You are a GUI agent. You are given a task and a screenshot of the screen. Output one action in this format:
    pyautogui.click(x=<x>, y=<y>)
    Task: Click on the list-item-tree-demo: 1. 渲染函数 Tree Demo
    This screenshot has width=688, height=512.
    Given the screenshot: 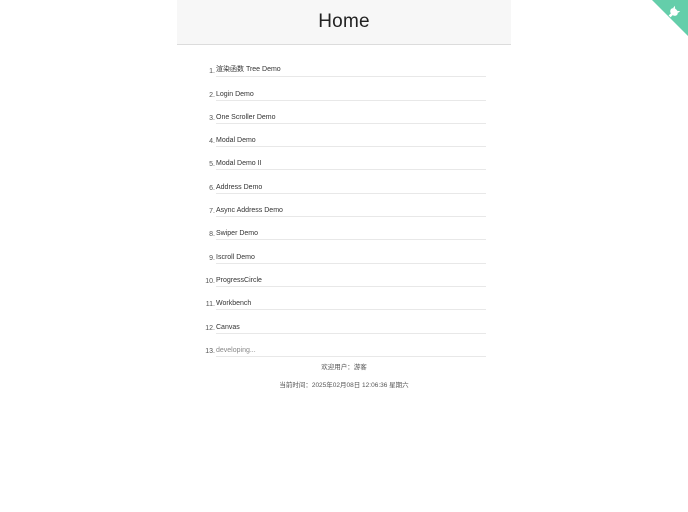 What is the action you would take?
    pyautogui.click(x=343, y=66)
    